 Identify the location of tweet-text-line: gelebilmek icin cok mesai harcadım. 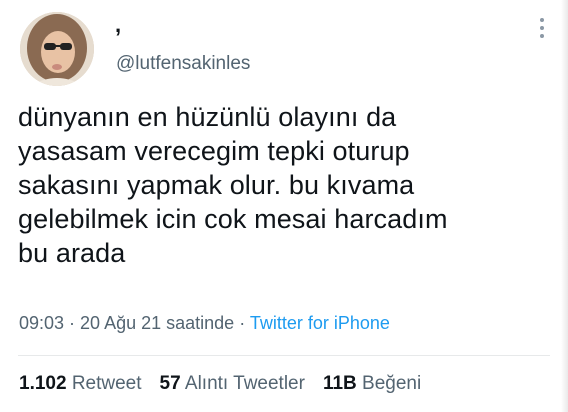
(233, 219).